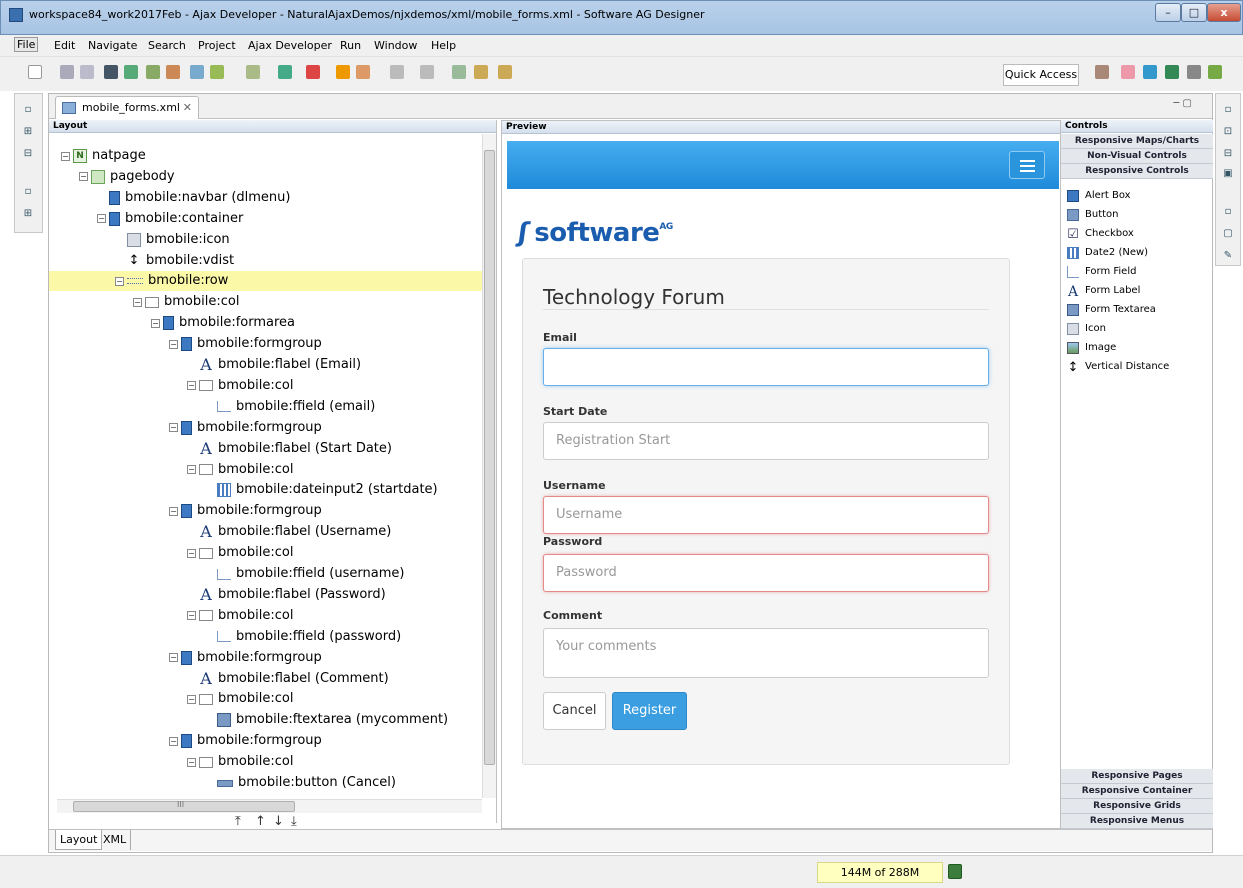 Image resolution: width=1243 pixels, height=888 pixels. I want to click on editor-window-controls: ─ ▢, so click(1182, 103).